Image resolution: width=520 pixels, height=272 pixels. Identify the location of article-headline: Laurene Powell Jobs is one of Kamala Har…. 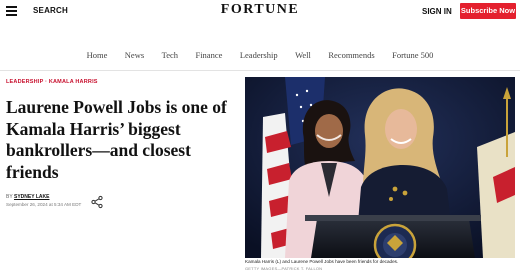
(116, 139).